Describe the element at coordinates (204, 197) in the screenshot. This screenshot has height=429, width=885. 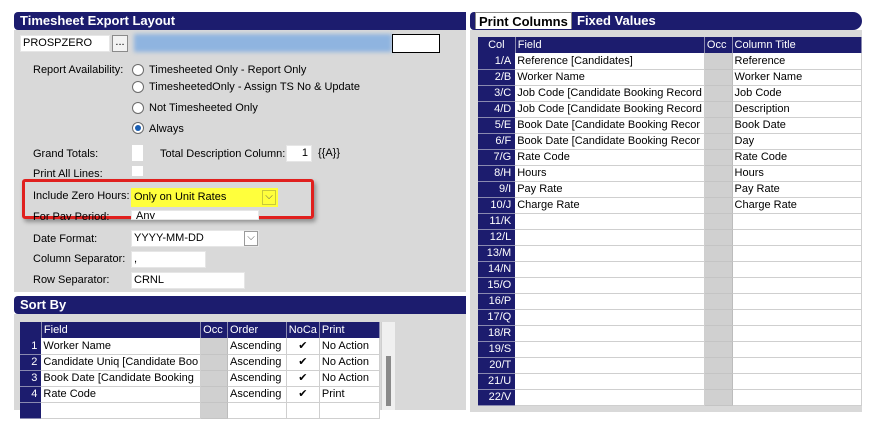
I see `include-zero-hours-select: Only on Unit Rates` at that location.